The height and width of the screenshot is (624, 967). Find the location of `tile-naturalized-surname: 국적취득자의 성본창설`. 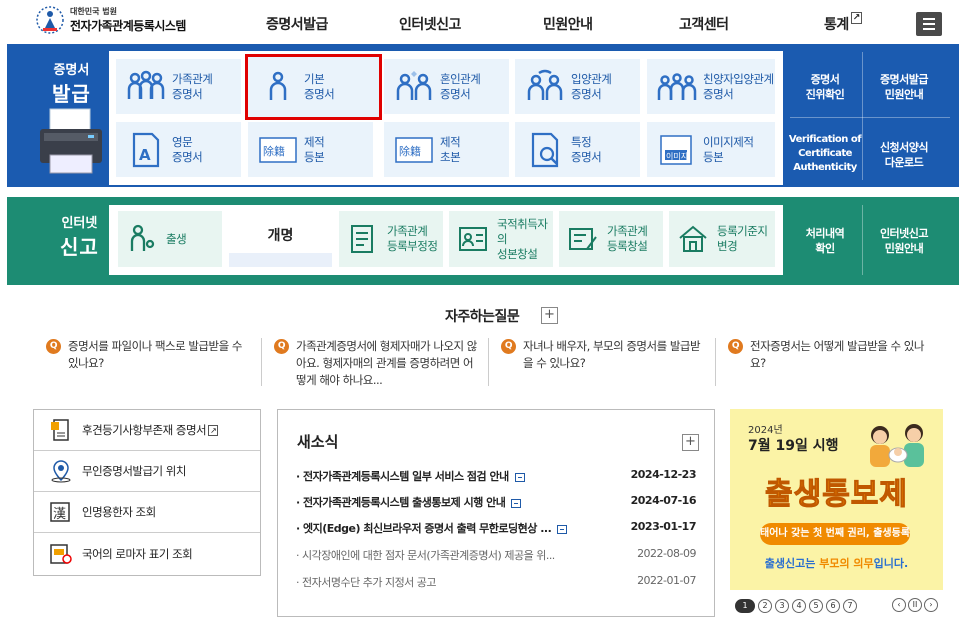

tile-naturalized-surname: 국적취득자의 성본창설 is located at coordinates (501, 239).